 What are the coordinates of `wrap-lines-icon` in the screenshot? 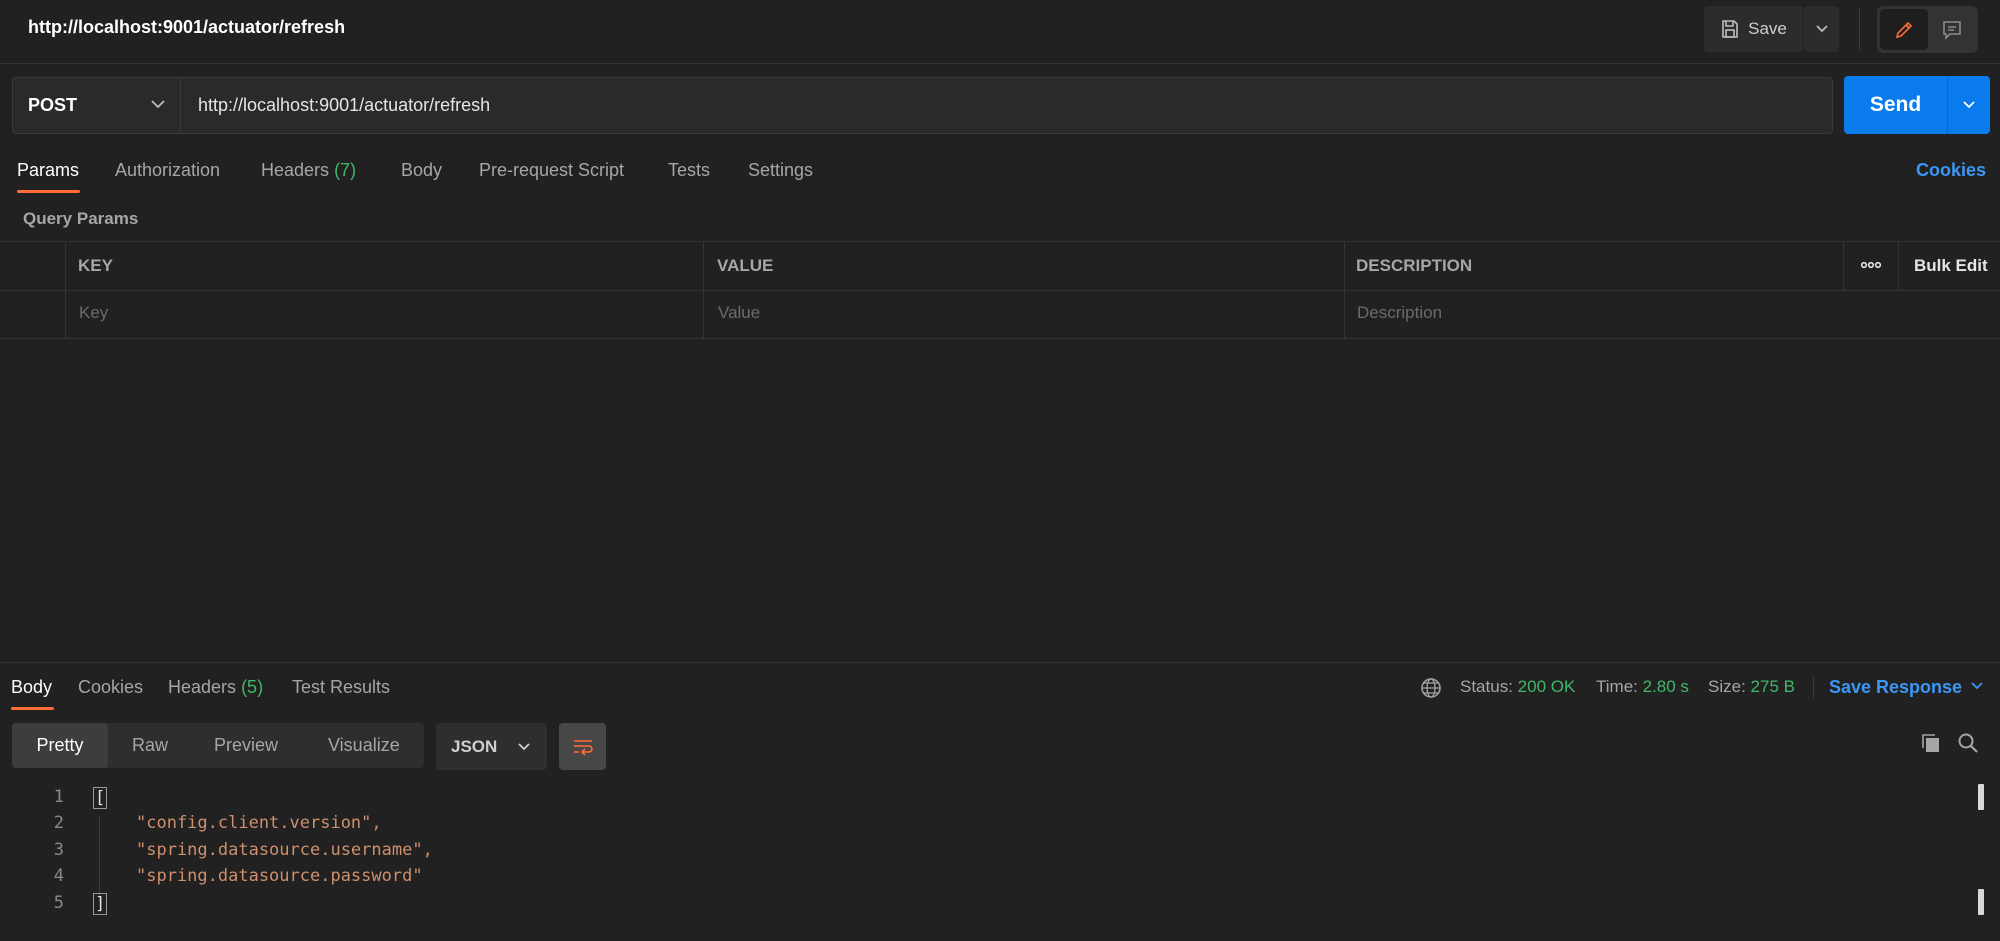 It's located at (583, 747).